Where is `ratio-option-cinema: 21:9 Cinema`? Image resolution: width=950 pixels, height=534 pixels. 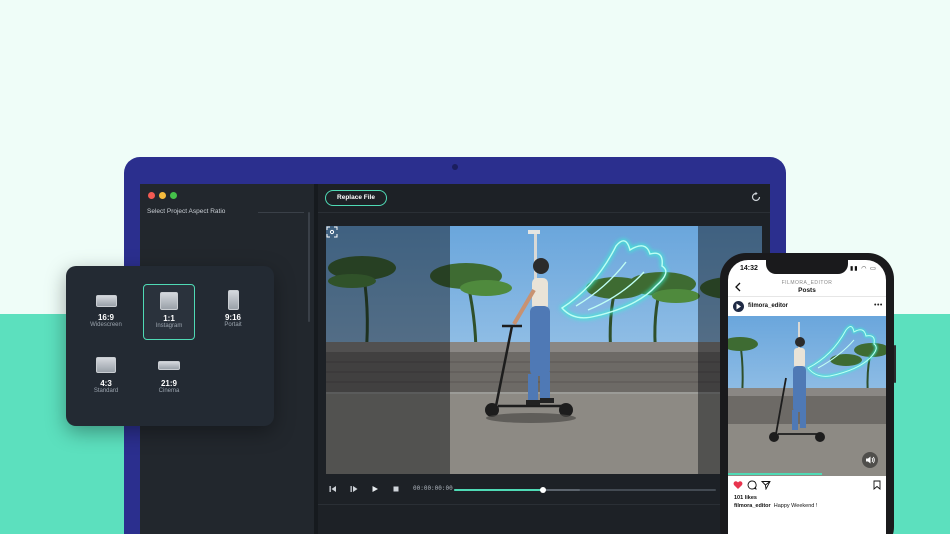 ratio-option-cinema: 21:9 Cinema is located at coordinates (169, 378).